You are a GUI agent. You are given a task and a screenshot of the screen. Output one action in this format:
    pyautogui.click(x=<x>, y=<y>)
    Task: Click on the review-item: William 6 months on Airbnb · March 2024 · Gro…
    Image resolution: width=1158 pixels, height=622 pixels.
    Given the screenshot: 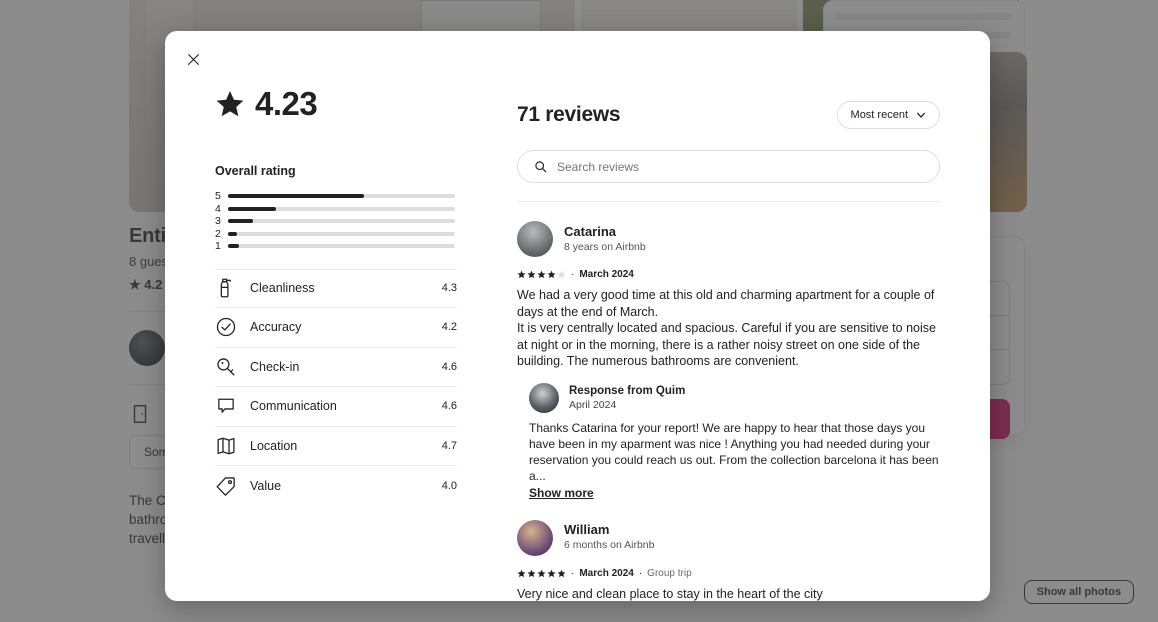 What is the action you would take?
    pyautogui.click(x=728, y=560)
    